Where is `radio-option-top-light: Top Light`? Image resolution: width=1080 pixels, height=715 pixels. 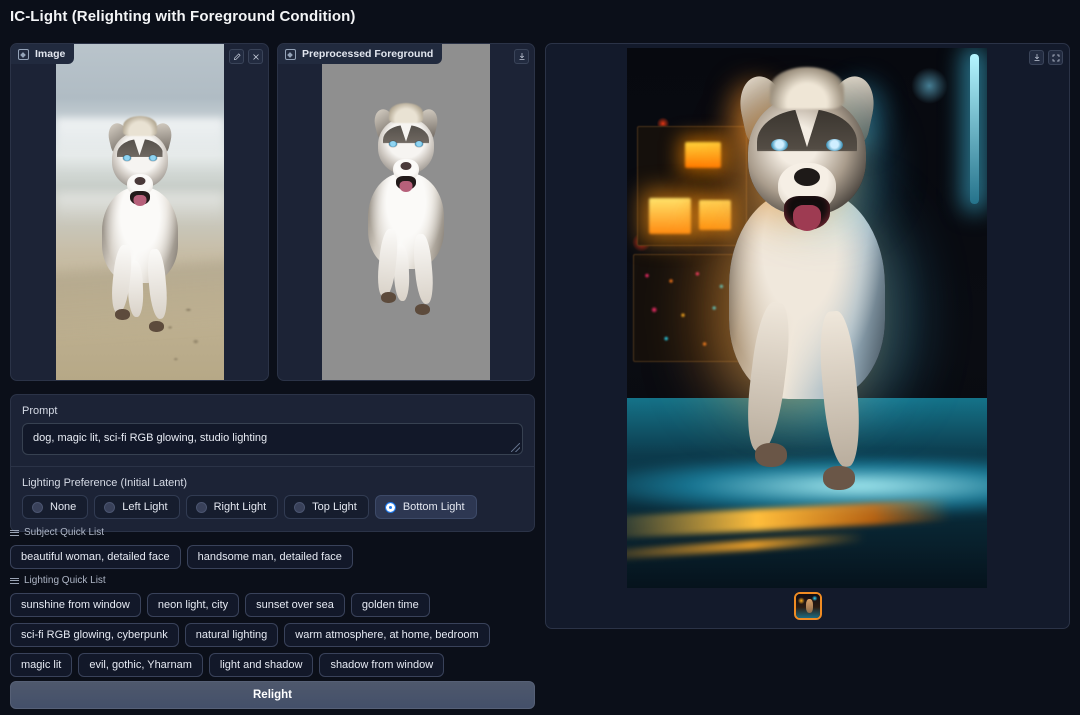 radio-option-top-light: Top Light is located at coordinates (326, 507).